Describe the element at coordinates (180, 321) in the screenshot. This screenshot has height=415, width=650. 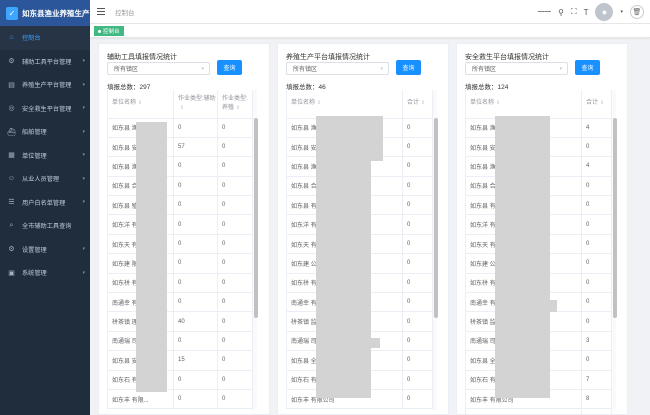
I see `table-row: 栟茶镇 理监... 40 0` at that location.